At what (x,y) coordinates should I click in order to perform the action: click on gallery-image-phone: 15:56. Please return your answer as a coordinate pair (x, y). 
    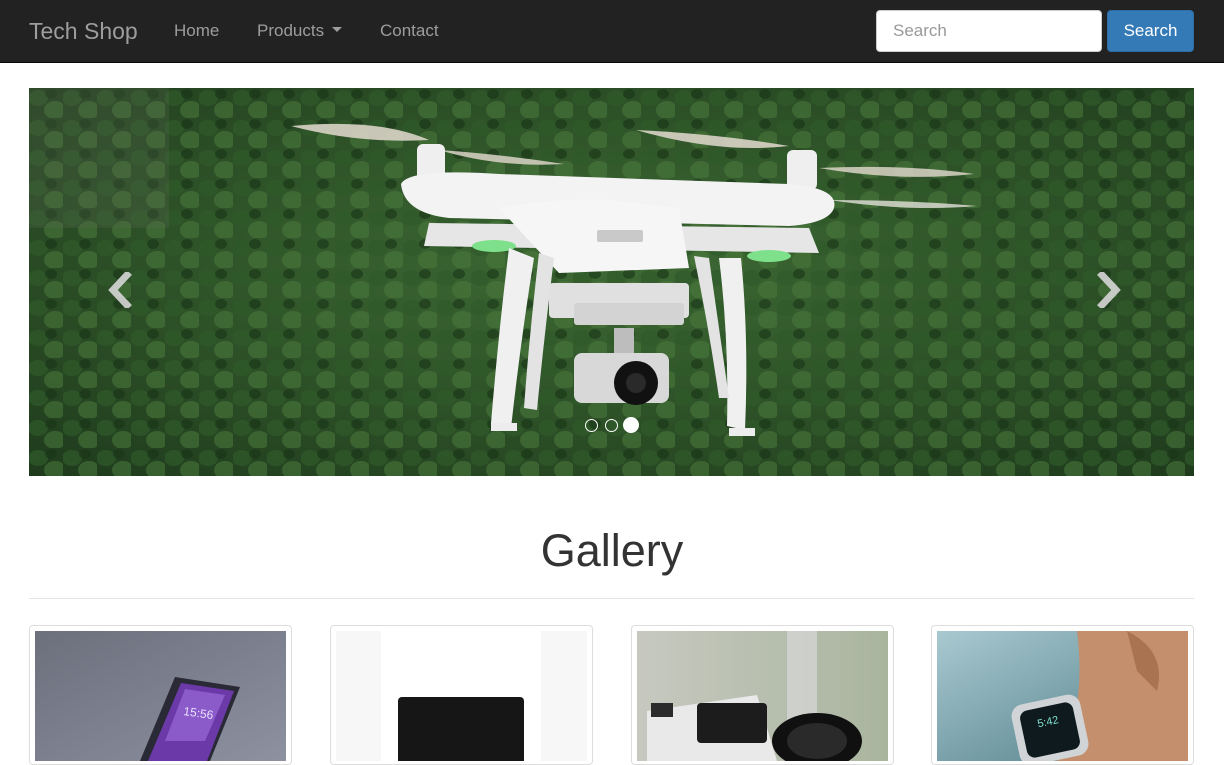
    Looking at the image, I should click on (160, 696).